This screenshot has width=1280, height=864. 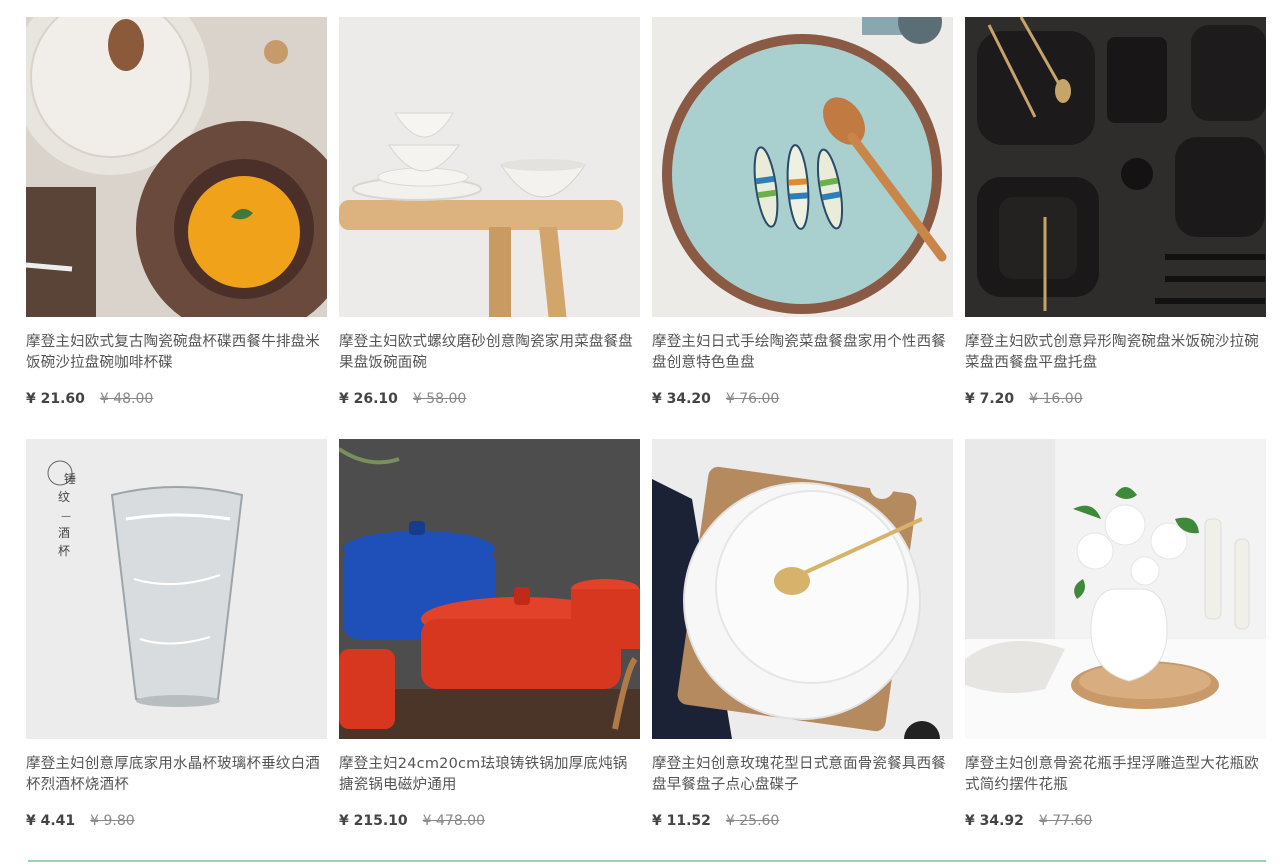 What do you see at coordinates (489, 167) in the screenshot?
I see `bowls-on-table-image` at bounding box center [489, 167].